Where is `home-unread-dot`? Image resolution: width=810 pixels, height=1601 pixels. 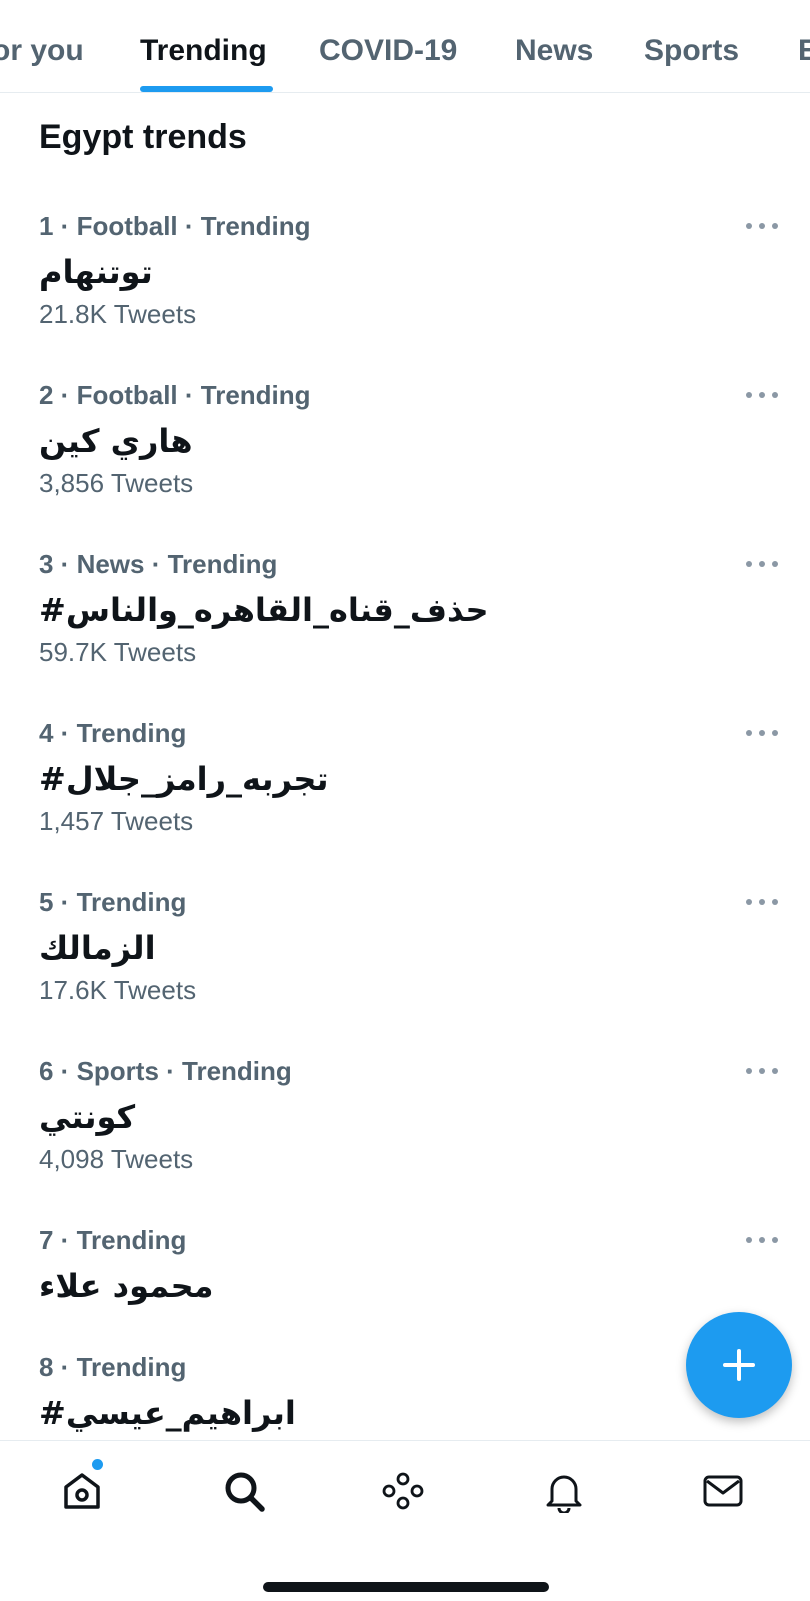 home-unread-dot is located at coordinates (97, 1464).